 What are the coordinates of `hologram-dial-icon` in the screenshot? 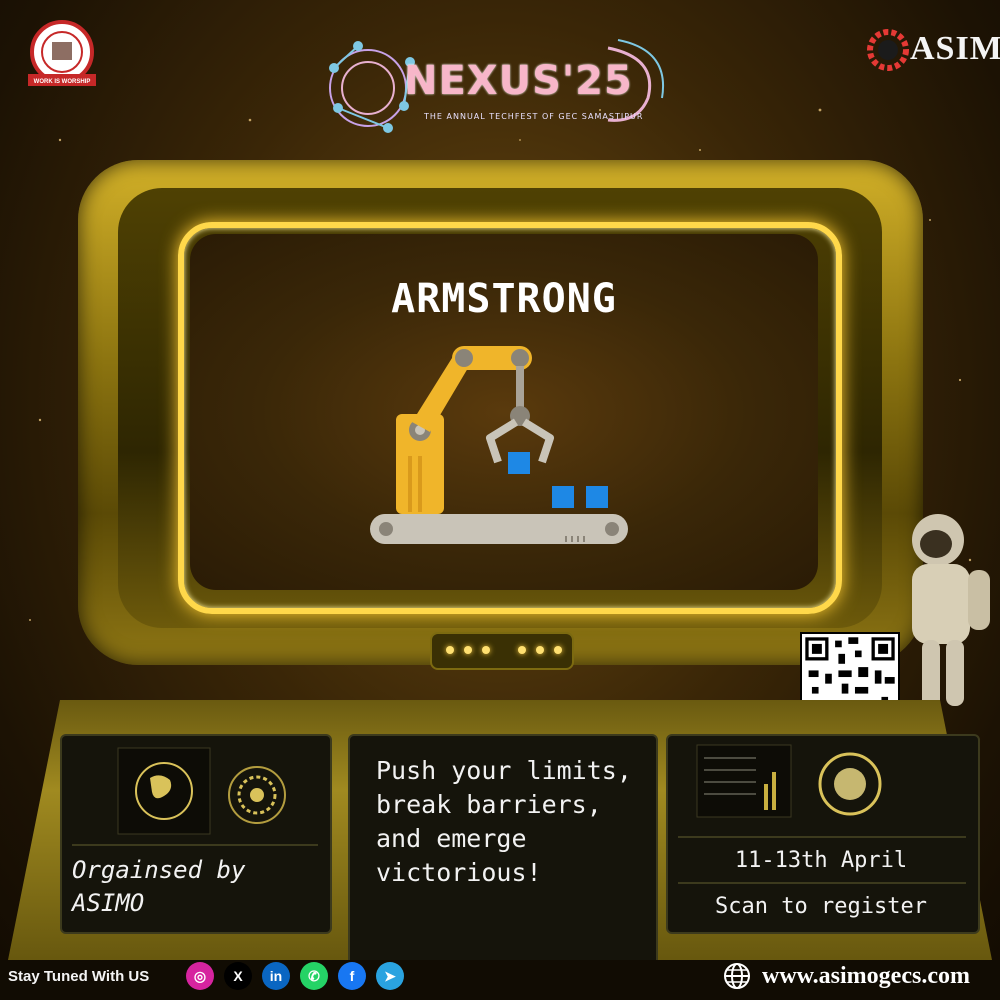 It's located at (850, 784).